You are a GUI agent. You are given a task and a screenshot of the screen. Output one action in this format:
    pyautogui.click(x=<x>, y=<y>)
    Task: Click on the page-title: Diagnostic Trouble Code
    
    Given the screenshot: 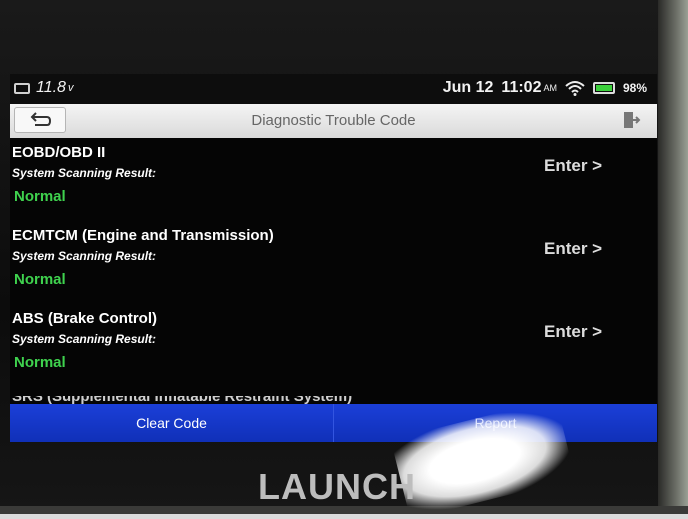 What is the action you would take?
    pyautogui.click(x=333, y=120)
    